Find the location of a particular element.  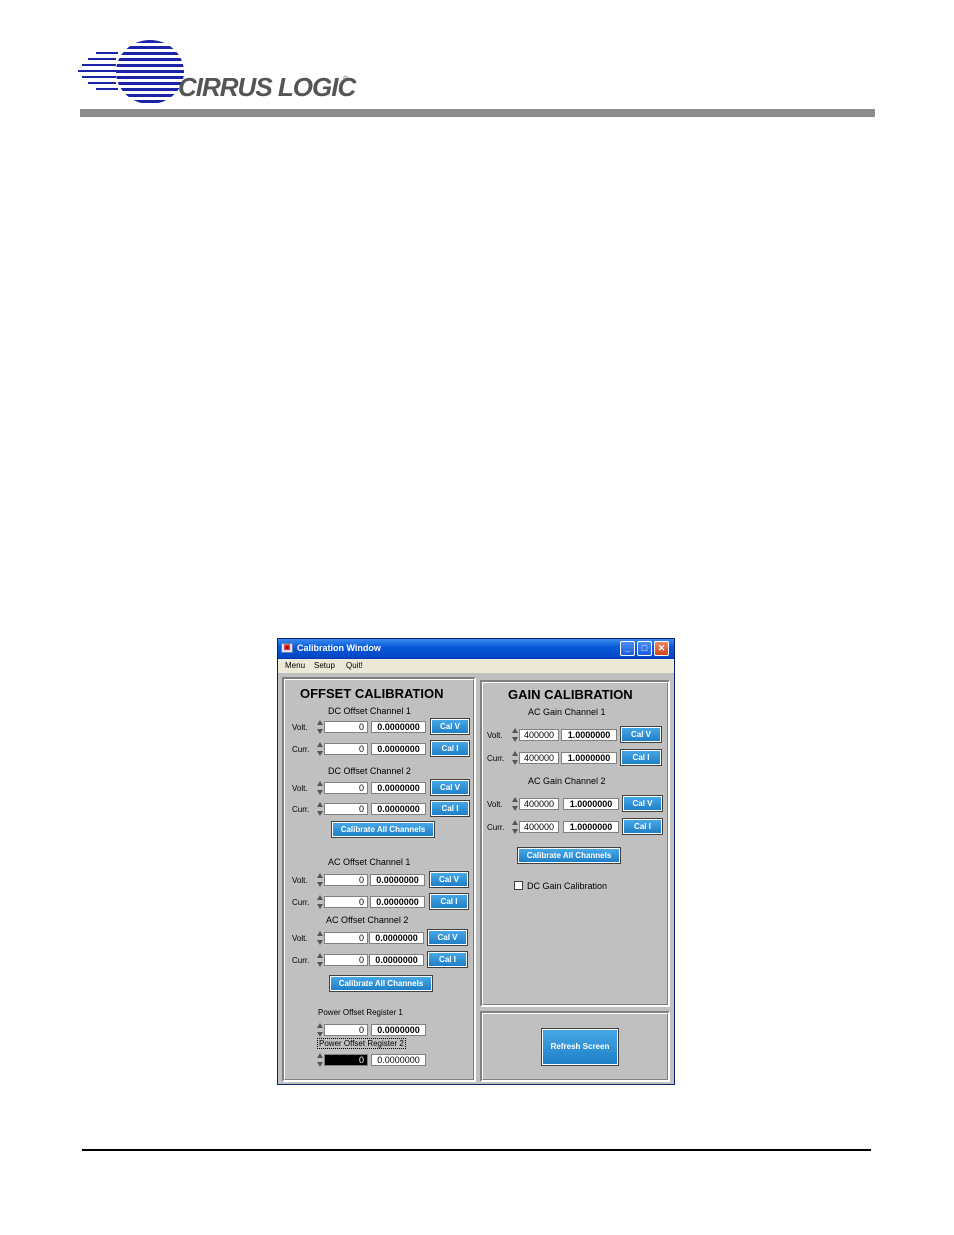

dc2-volt-input: 0 is located at coordinates (346, 788).